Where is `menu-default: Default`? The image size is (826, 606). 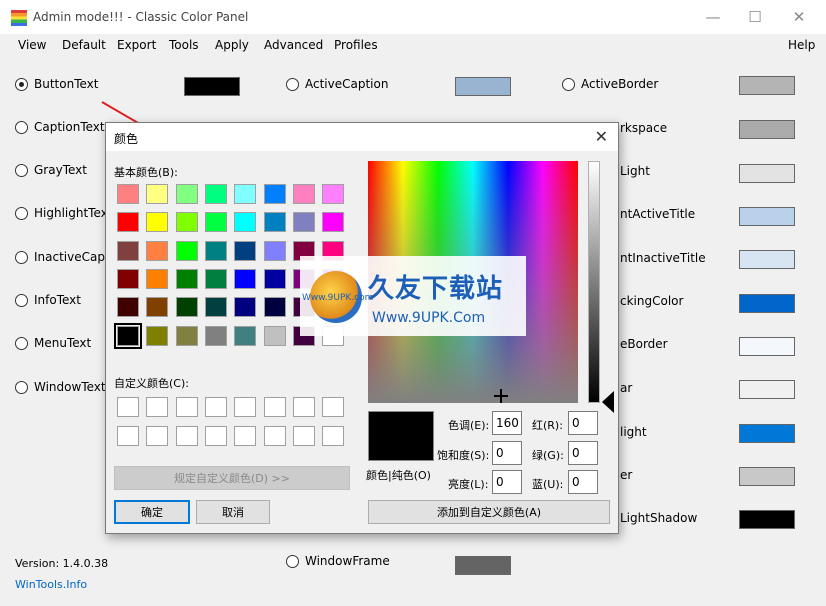 menu-default: Default is located at coordinates (84, 45).